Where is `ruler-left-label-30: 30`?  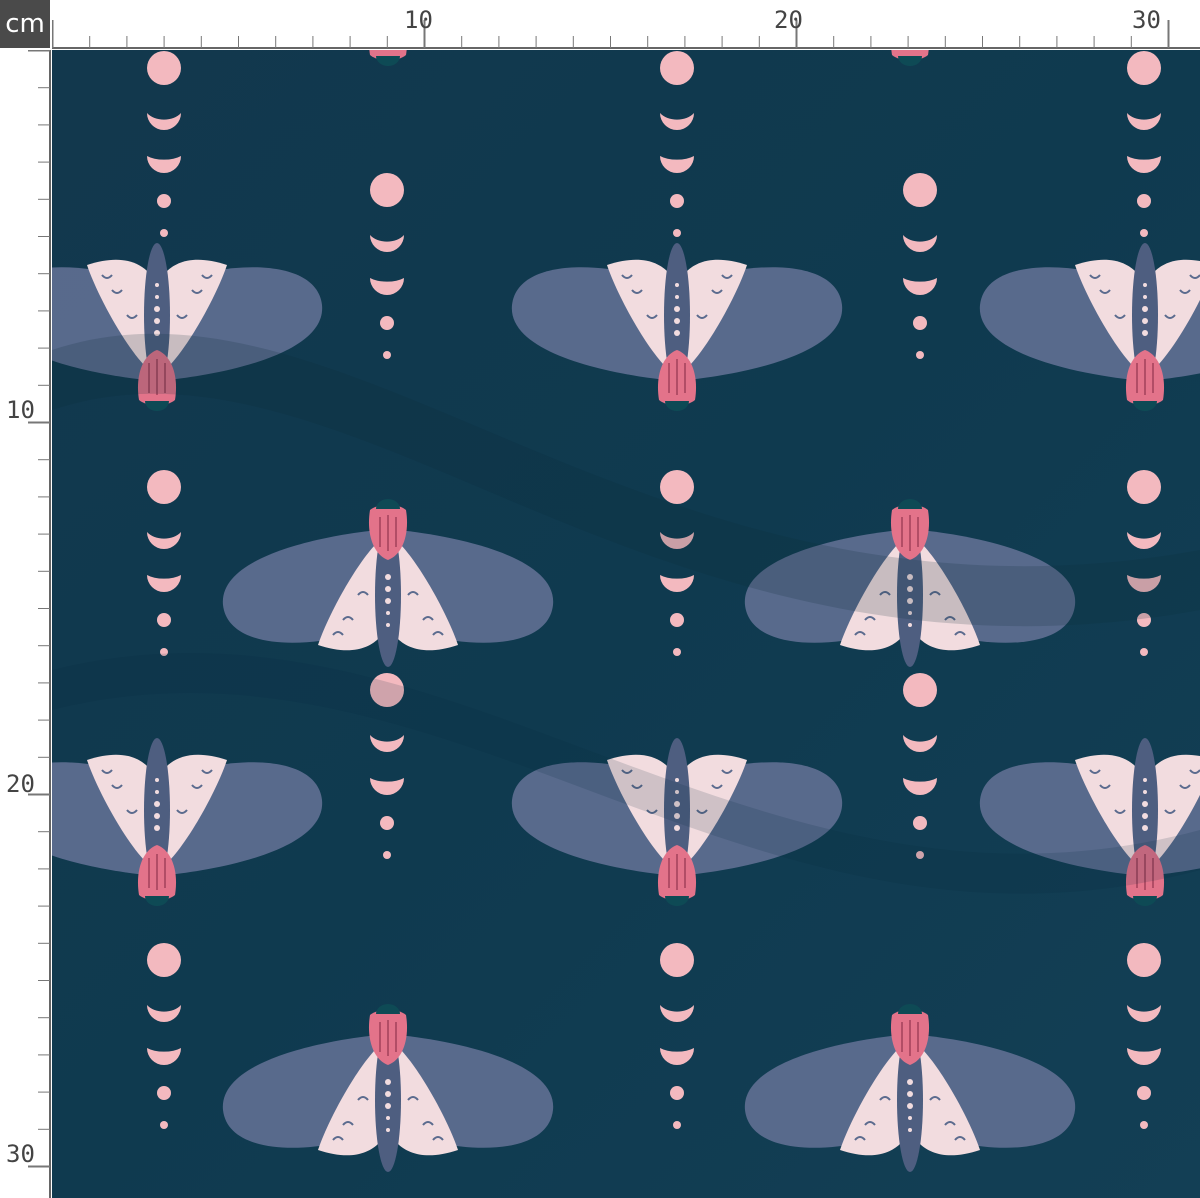
ruler-left-label-30: 30 is located at coordinates (20, 1154).